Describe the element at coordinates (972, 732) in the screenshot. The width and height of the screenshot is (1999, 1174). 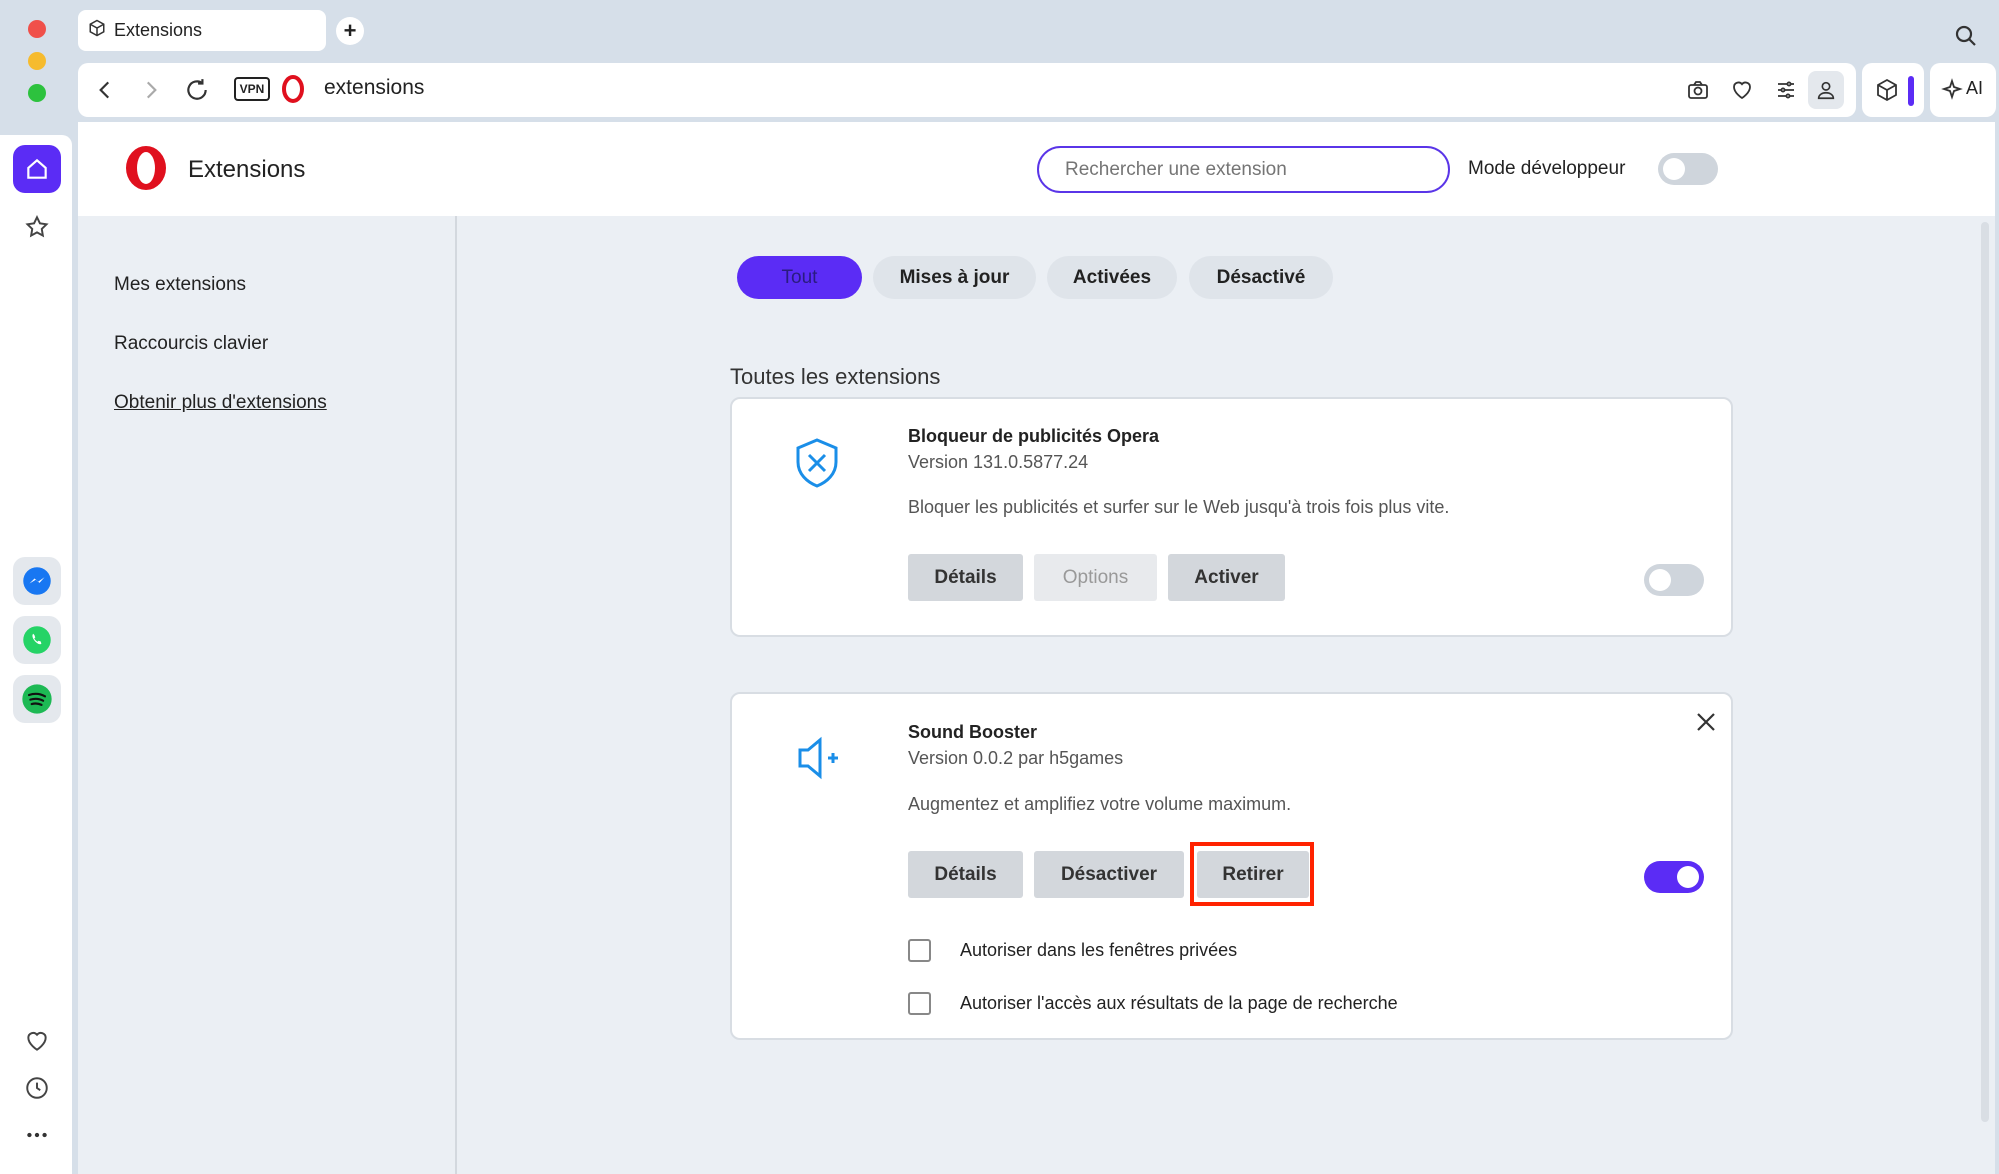
I see `extension-name: Sound Booster` at that location.